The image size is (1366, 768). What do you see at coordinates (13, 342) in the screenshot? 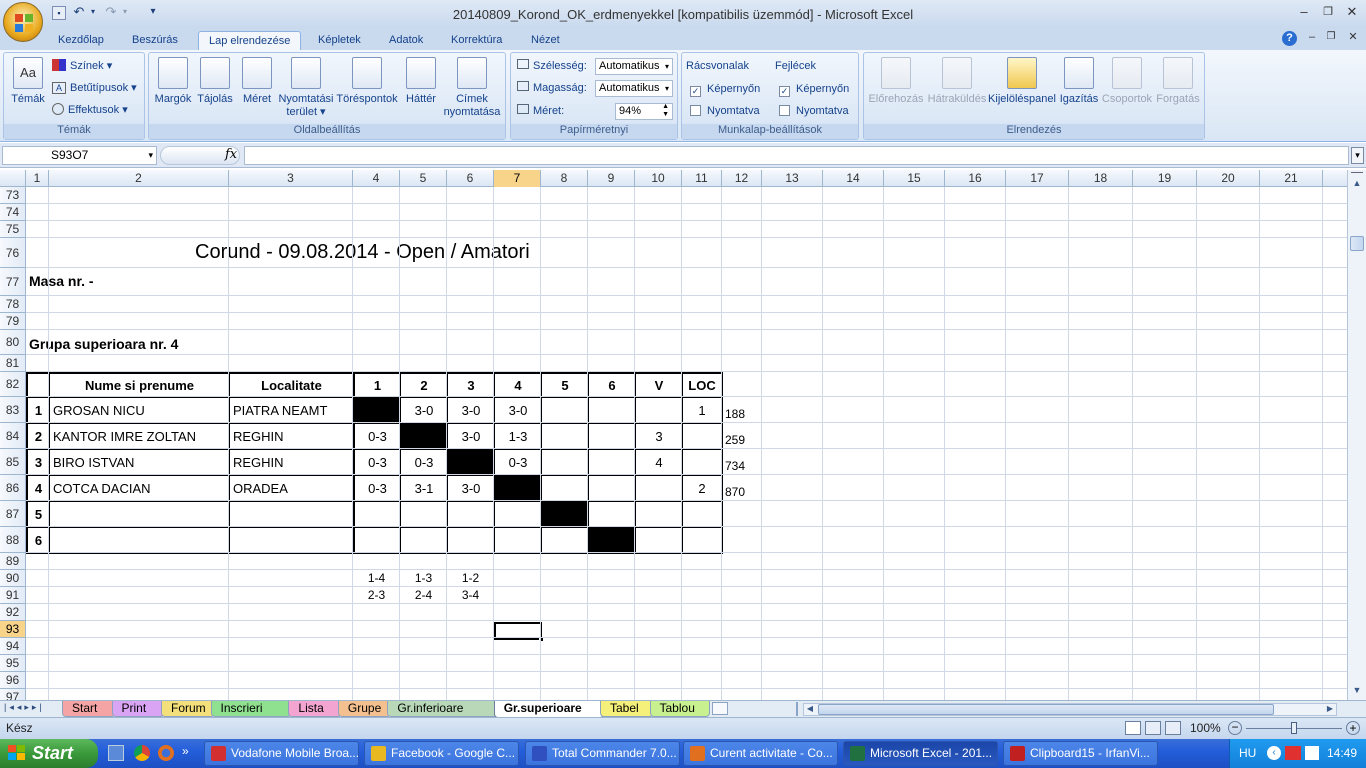
I see `row-header: 80` at bounding box center [13, 342].